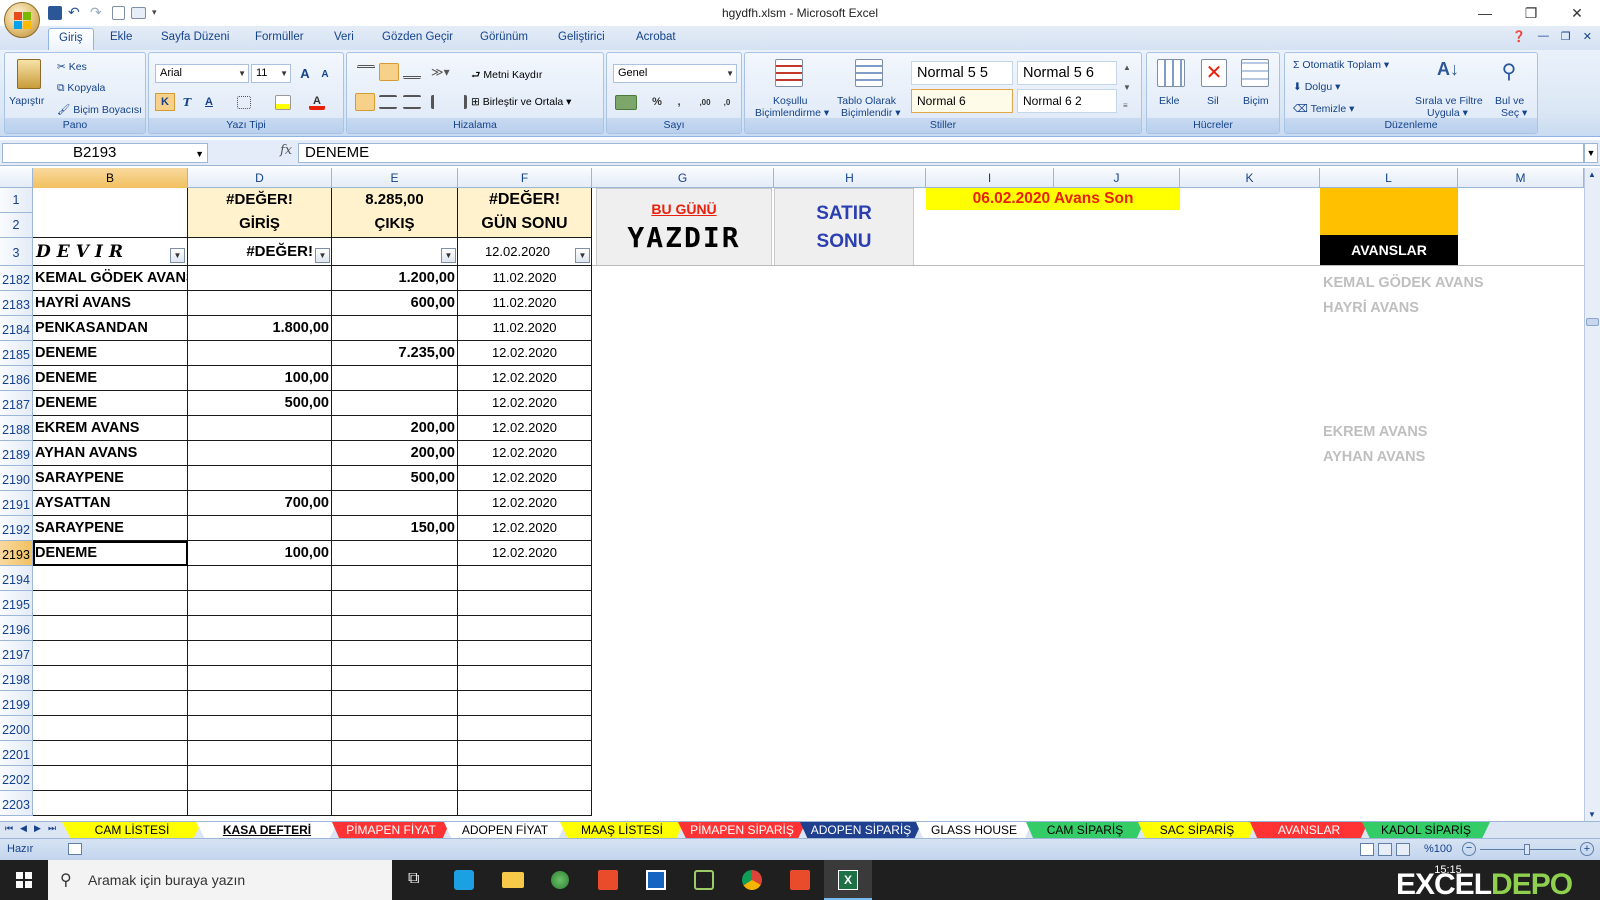  What do you see at coordinates (1385, 849) in the screenshot?
I see `page-layout-icon` at bounding box center [1385, 849].